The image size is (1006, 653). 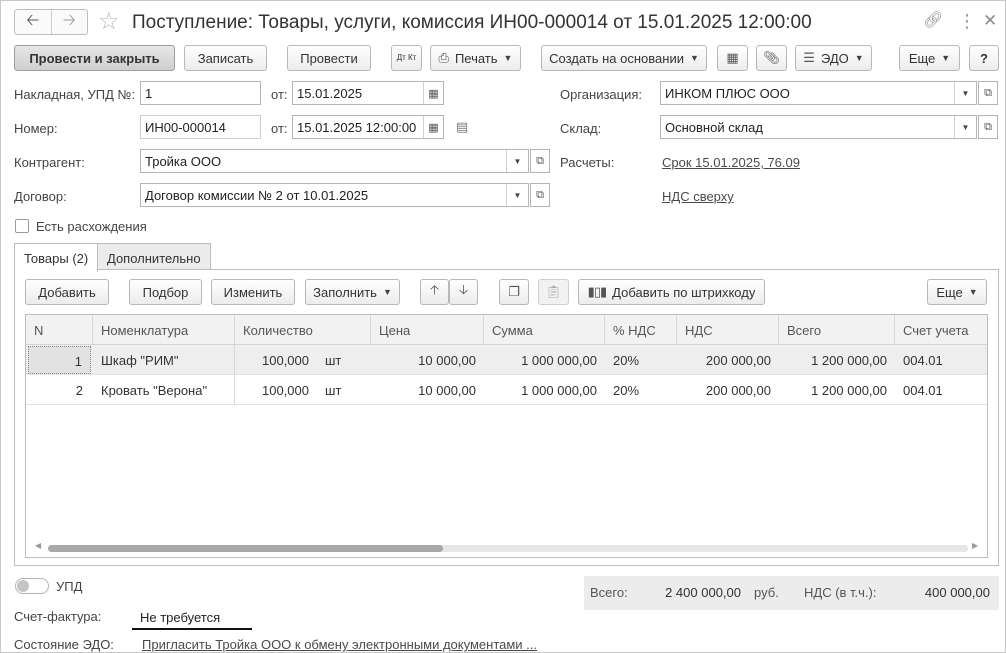 I want to click on paste-button: 📋︎, so click(x=553, y=292).